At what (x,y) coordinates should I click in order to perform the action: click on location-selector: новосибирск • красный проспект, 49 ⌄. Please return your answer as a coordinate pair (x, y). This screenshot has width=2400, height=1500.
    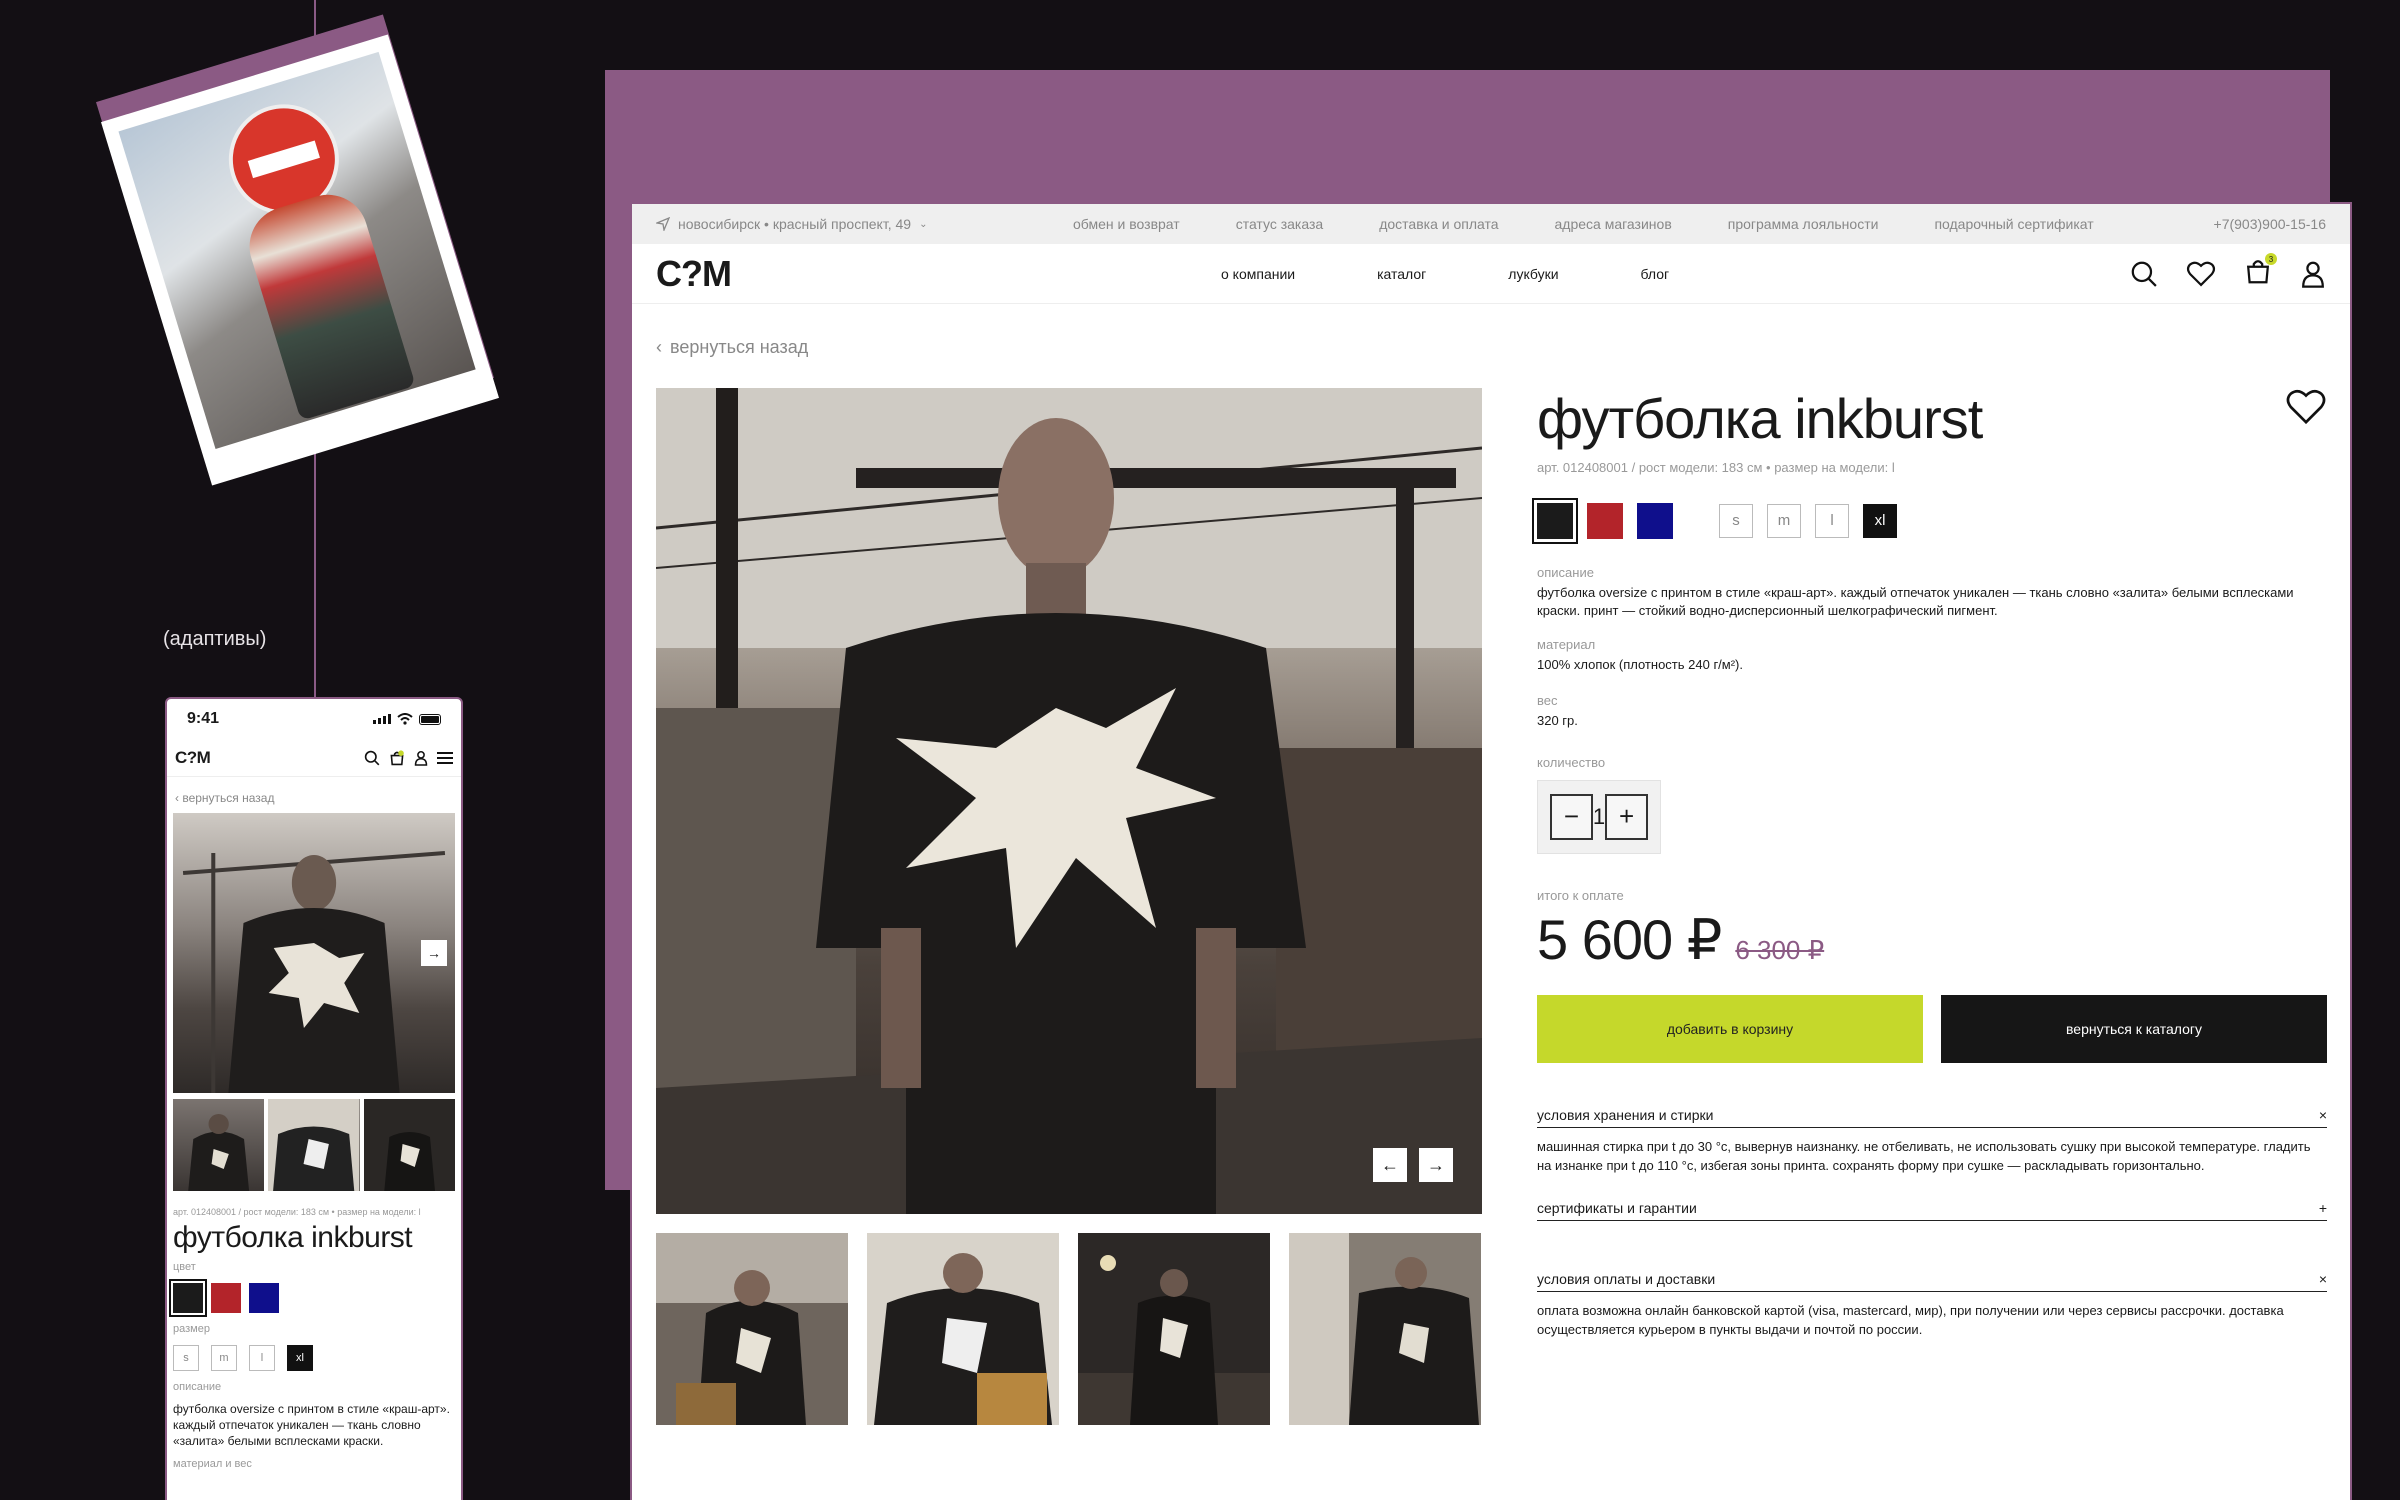
    Looking at the image, I should click on (791, 224).